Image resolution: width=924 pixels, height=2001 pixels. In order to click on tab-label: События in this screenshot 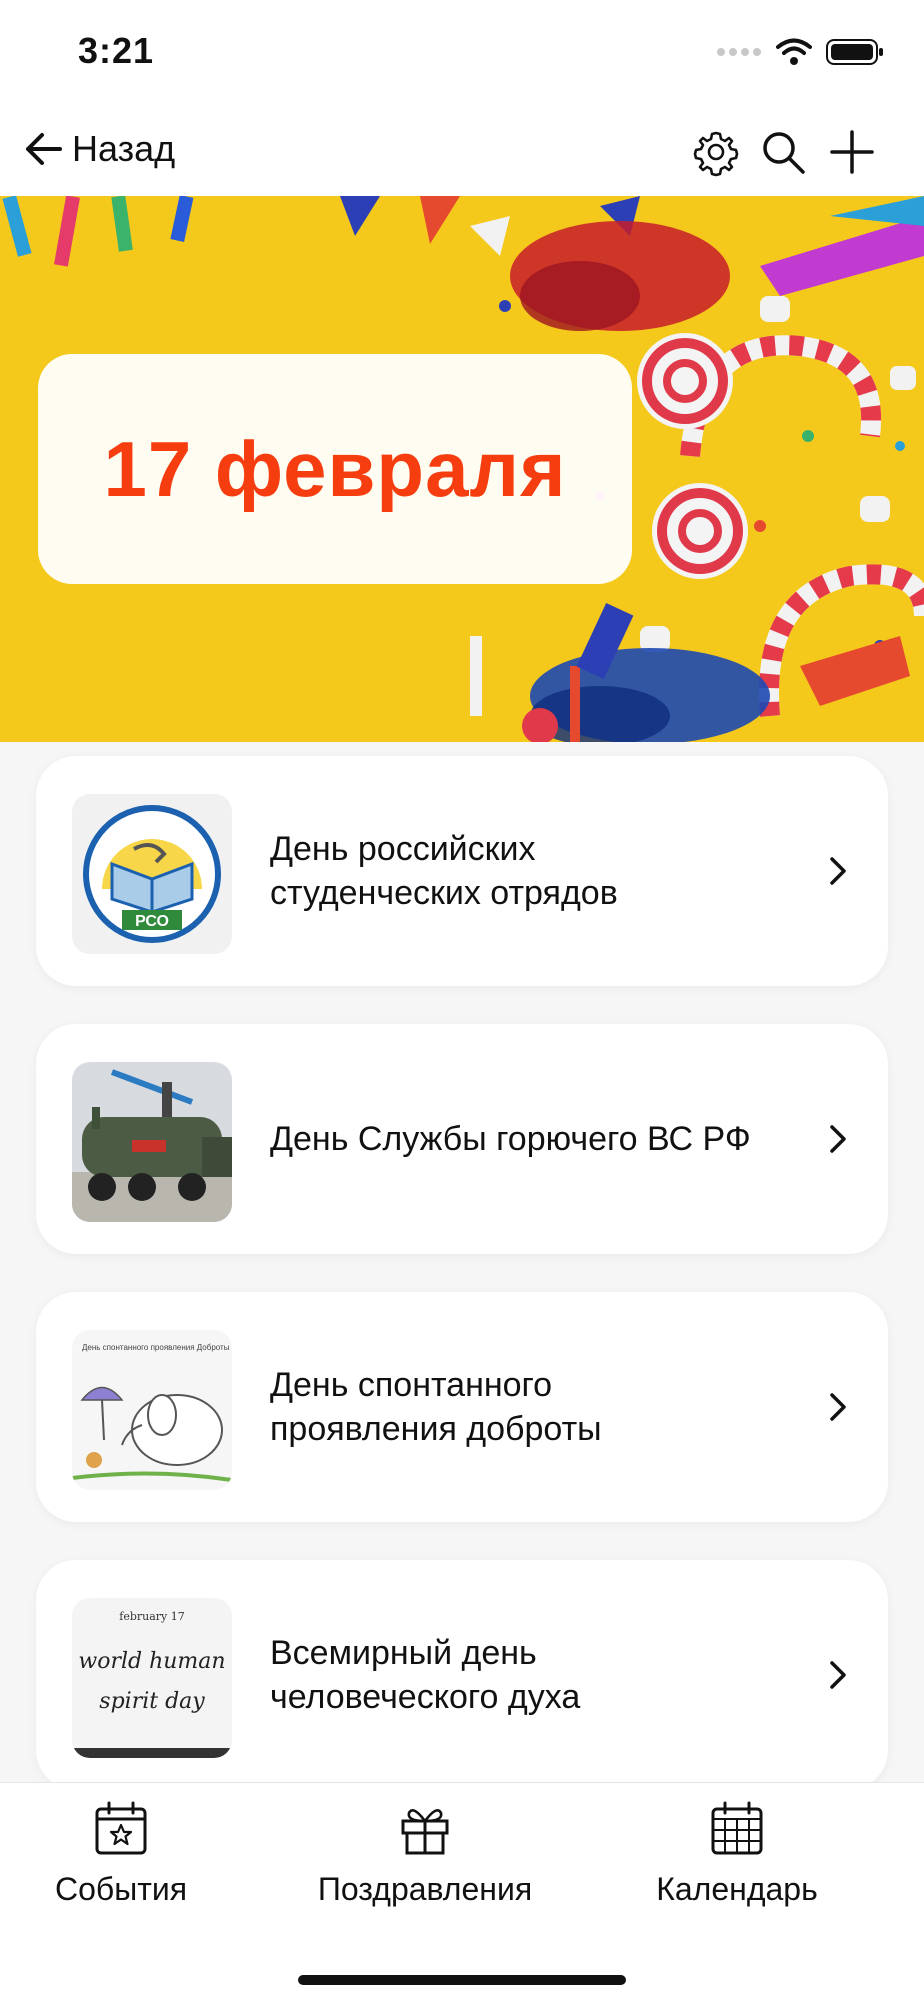, I will do `click(121, 1889)`.